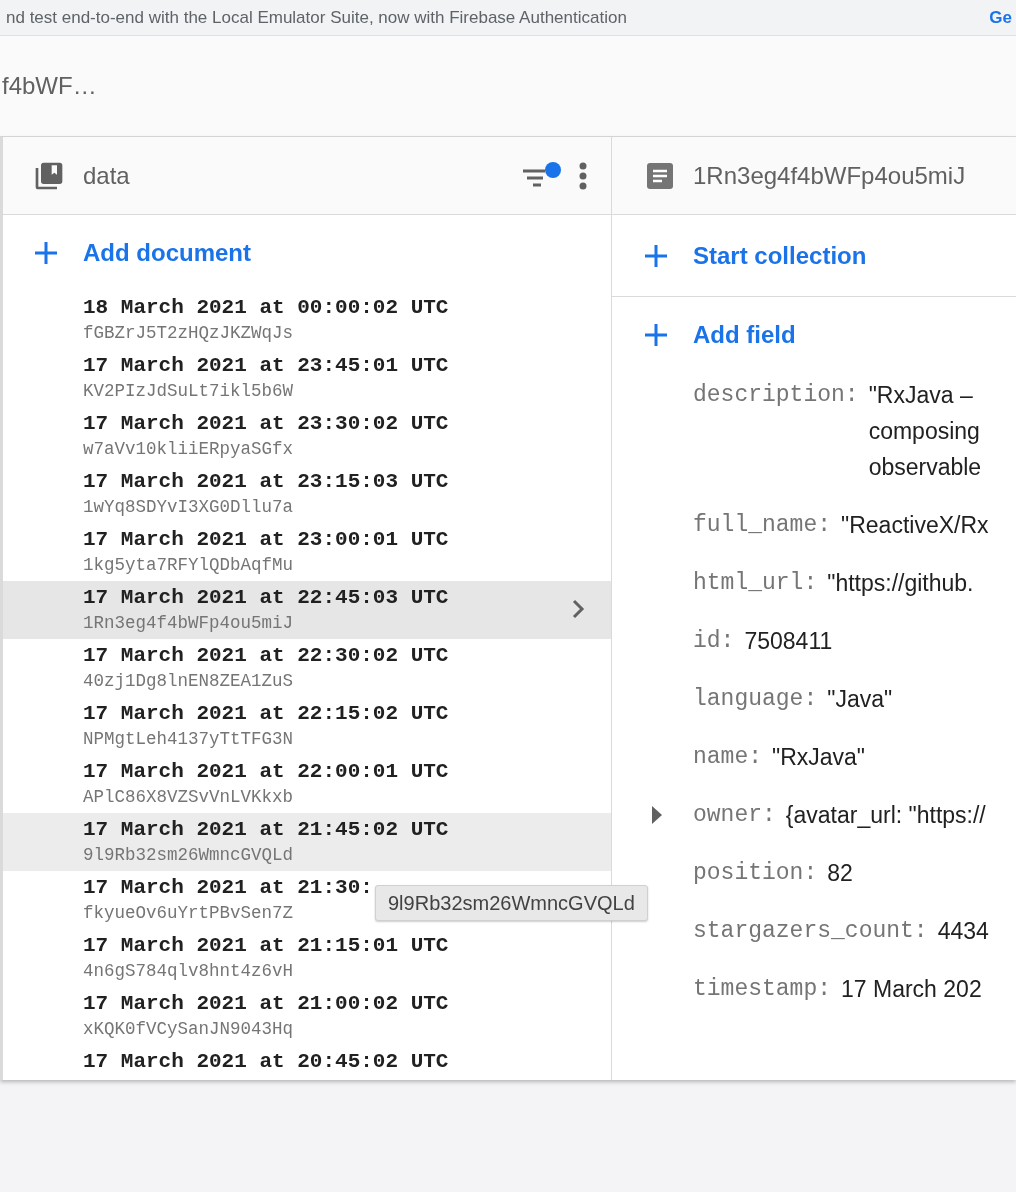  What do you see at coordinates (188, 623) in the screenshot?
I see `document-id: 1Rn3eg4f4bWFp4ou5miJ` at bounding box center [188, 623].